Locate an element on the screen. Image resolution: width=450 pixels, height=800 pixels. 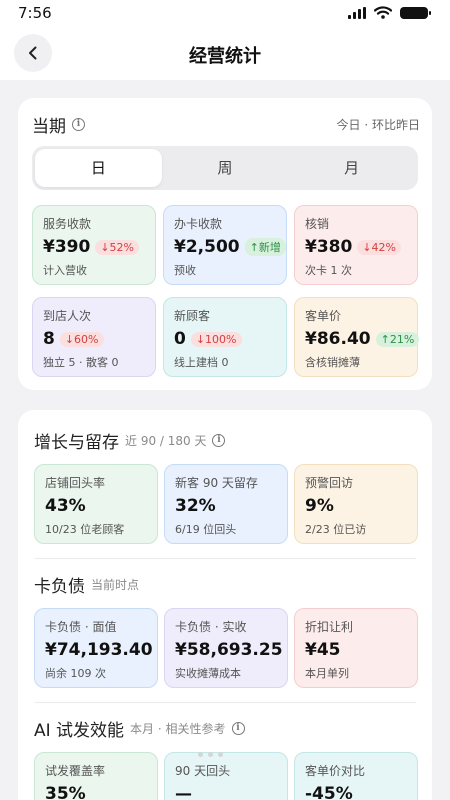
tile-note: 次卡 1 次 is located at coordinates (328, 270).